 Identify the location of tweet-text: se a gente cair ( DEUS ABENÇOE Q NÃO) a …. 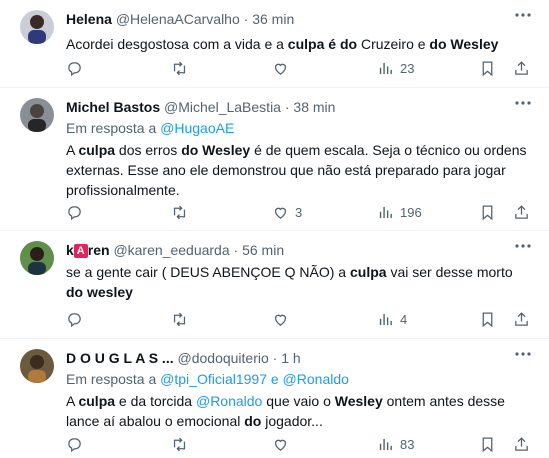
(289, 282).